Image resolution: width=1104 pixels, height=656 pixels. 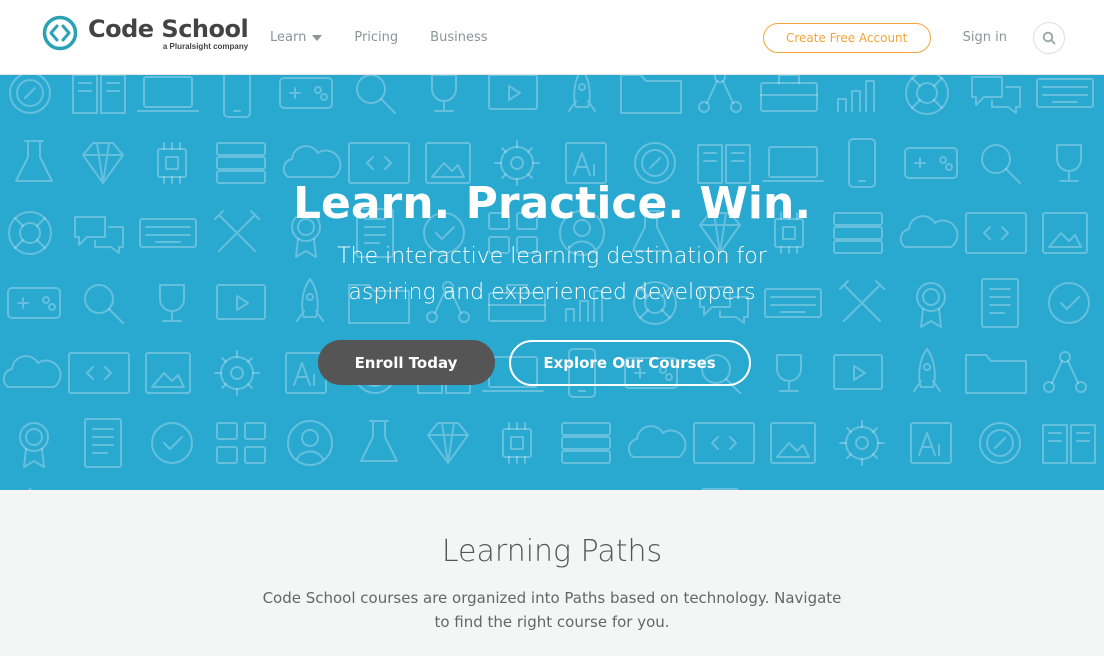 I want to click on nav-learn: Learn, so click(x=296, y=37).